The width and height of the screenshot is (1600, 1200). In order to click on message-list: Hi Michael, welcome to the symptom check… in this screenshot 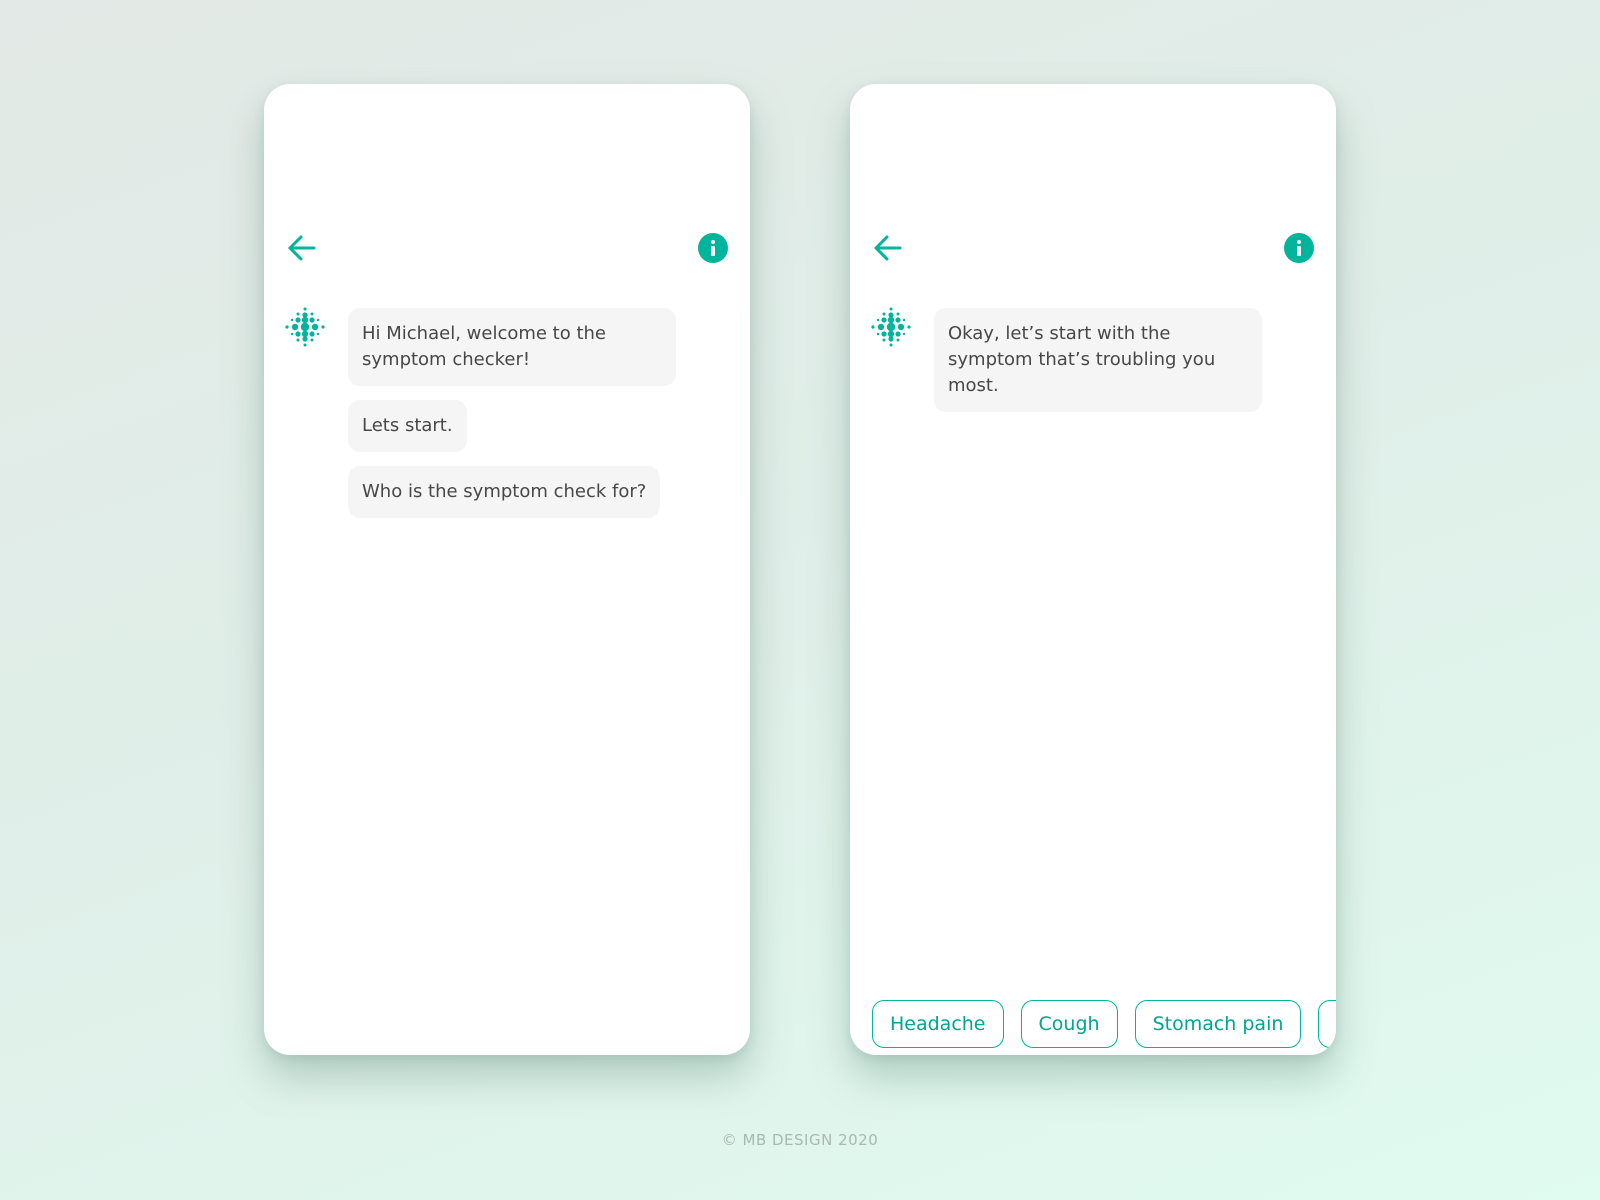, I will do `click(512, 420)`.